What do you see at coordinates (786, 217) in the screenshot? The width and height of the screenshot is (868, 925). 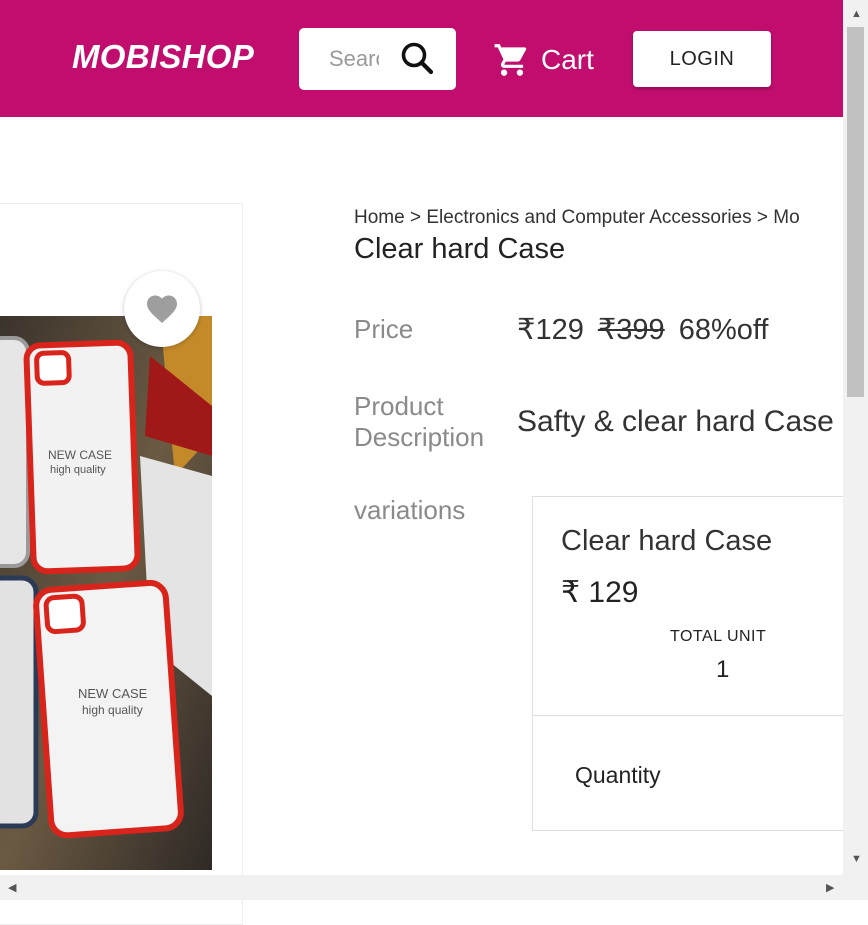 I see `breadcrumb-subcategory: Mo` at bounding box center [786, 217].